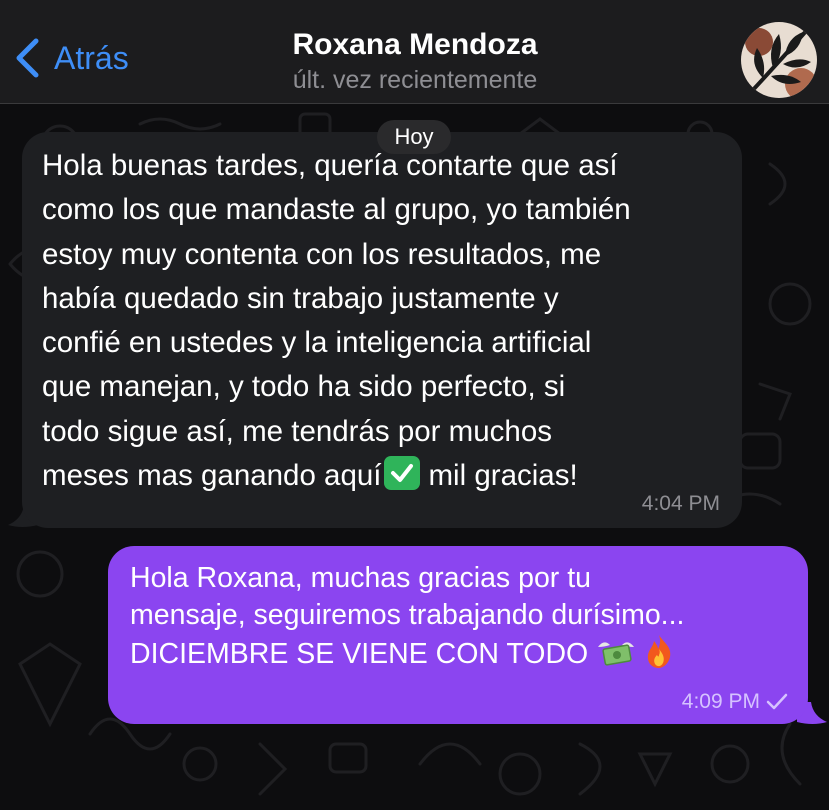 The height and width of the screenshot is (810, 829). What do you see at coordinates (720, 701) in the screenshot?
I see `outgoing-message-time: 4:09 PM` at bounding box center [720, 701].